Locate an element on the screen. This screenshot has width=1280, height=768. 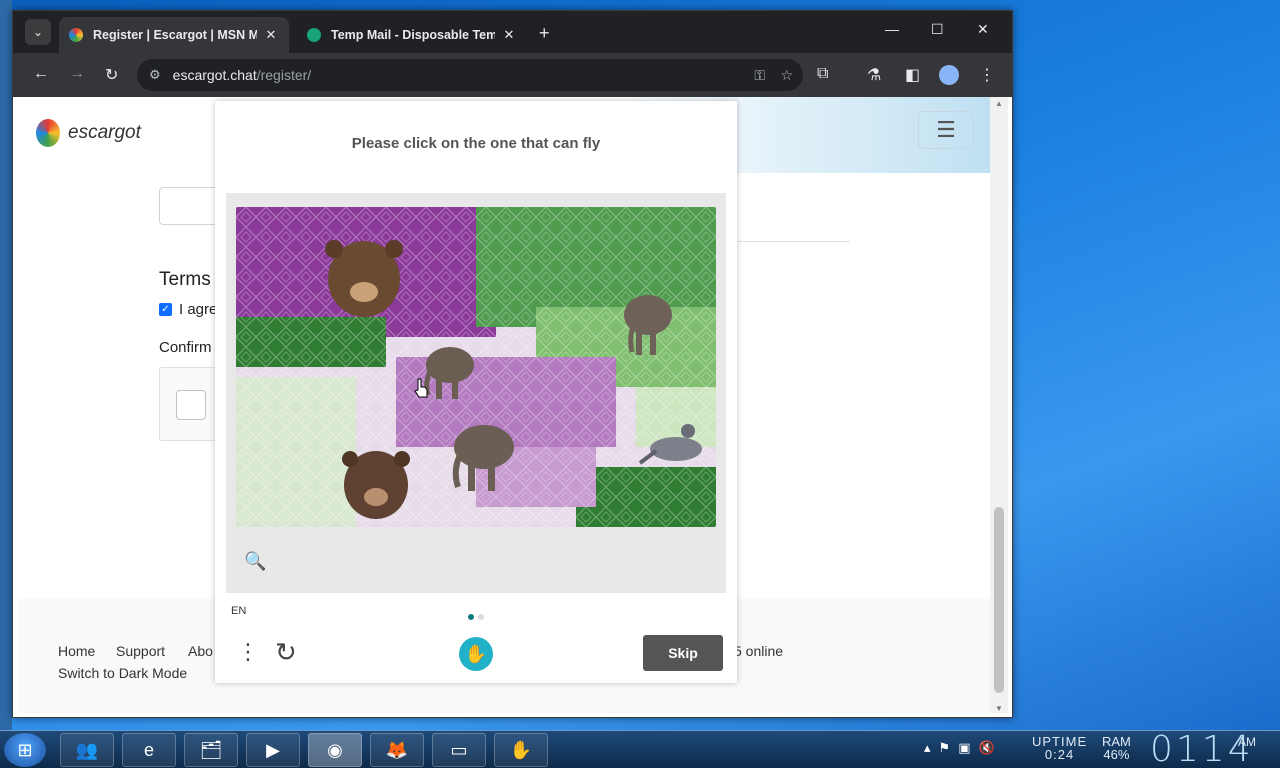
dark-mode-link: Switch to Dark Mode is located at coordinates (122, 673).